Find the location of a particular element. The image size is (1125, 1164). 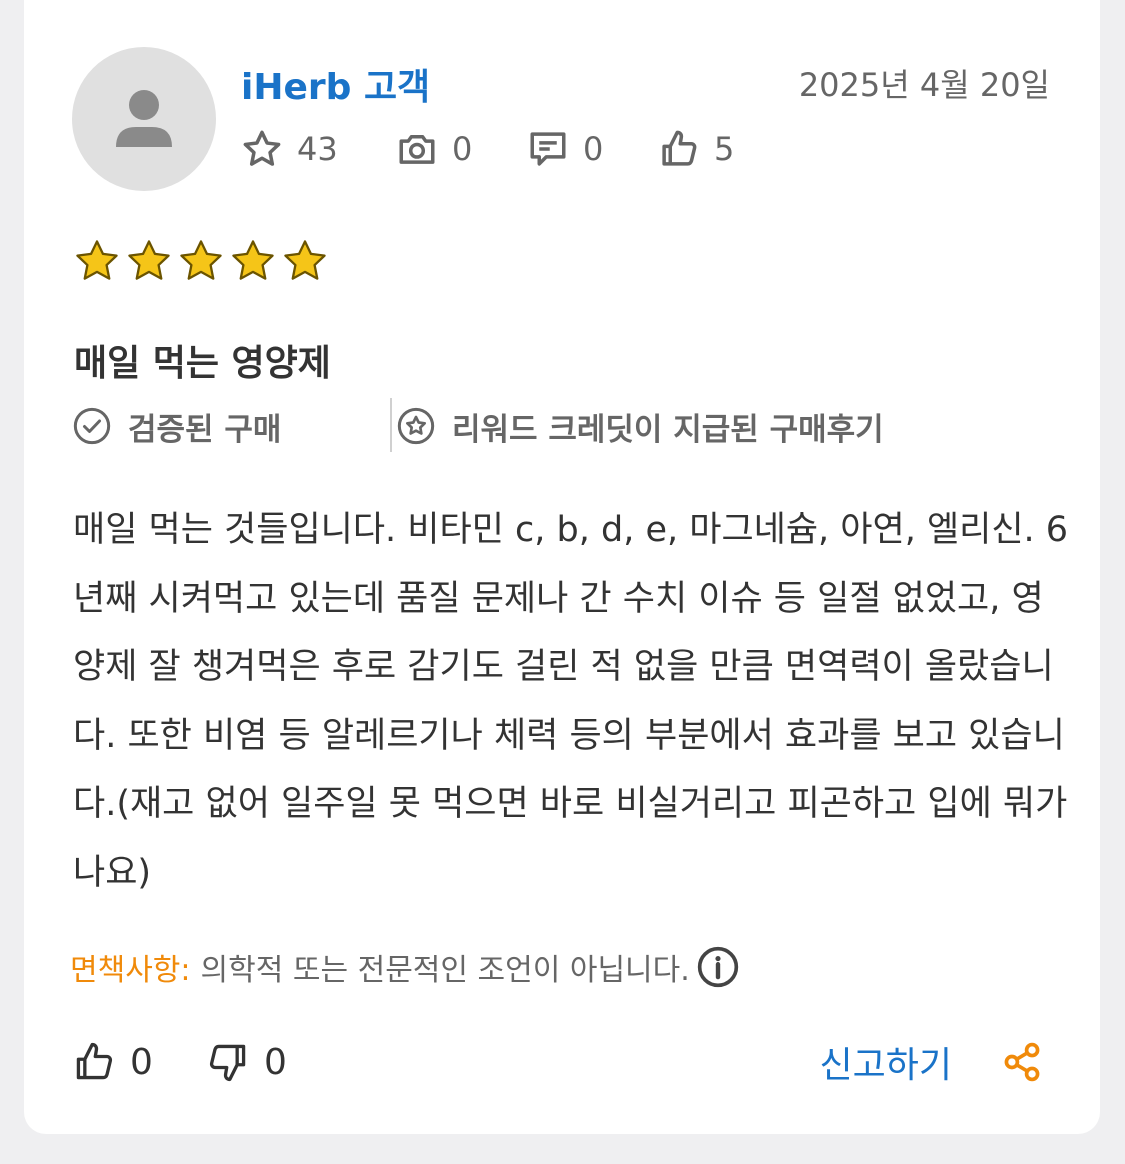

stat-photos-value: 0 is located at coordinates (462, 149).